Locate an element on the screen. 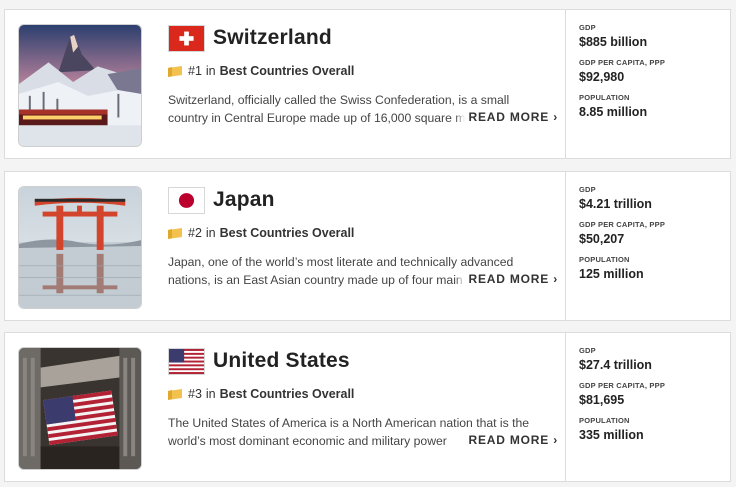 The image size is (736, 487). gdp-value: $4.21 trillion is located at coordinates (615, 204).